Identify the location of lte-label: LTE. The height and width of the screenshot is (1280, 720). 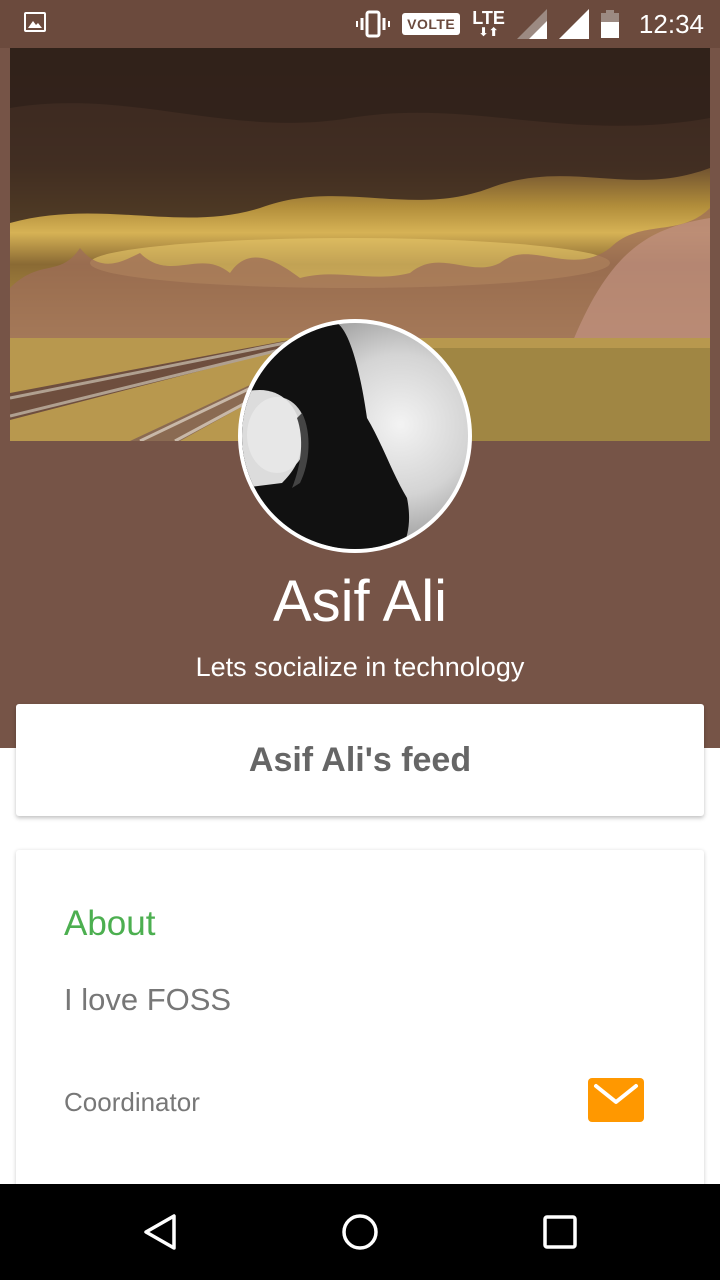
(488, 18).